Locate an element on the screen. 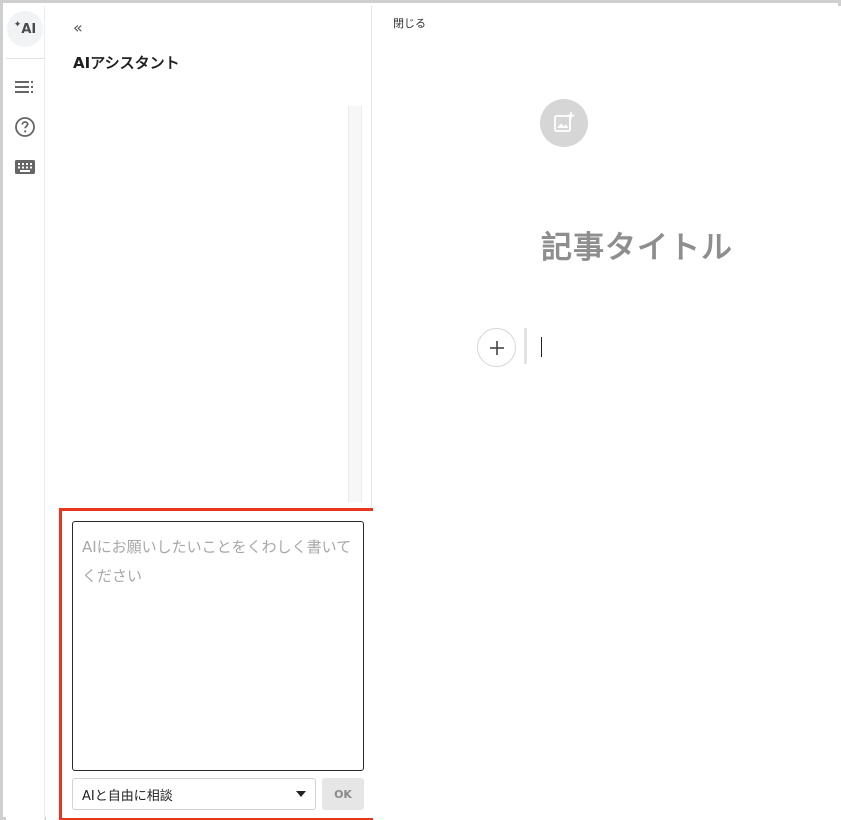 This screenshot has width=841, height=820. prompt-textarea: AIにお願いしたいことをくわしく書いてください is located at coordinates (218, 646).